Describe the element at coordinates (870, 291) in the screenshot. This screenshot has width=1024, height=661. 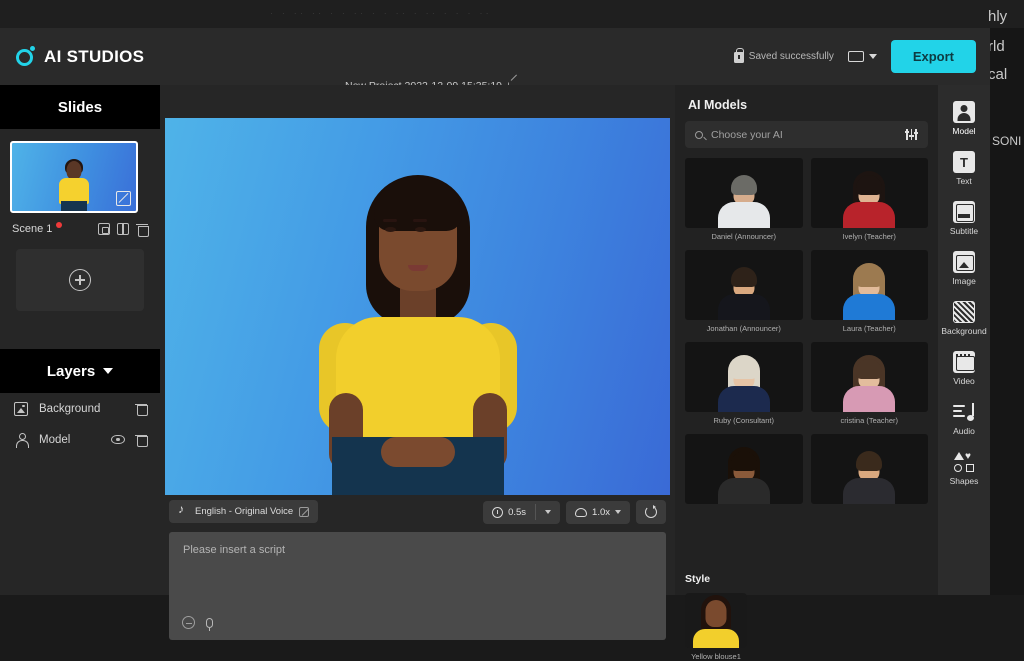
I see `model-card: Laura (Teacher)` at that location.